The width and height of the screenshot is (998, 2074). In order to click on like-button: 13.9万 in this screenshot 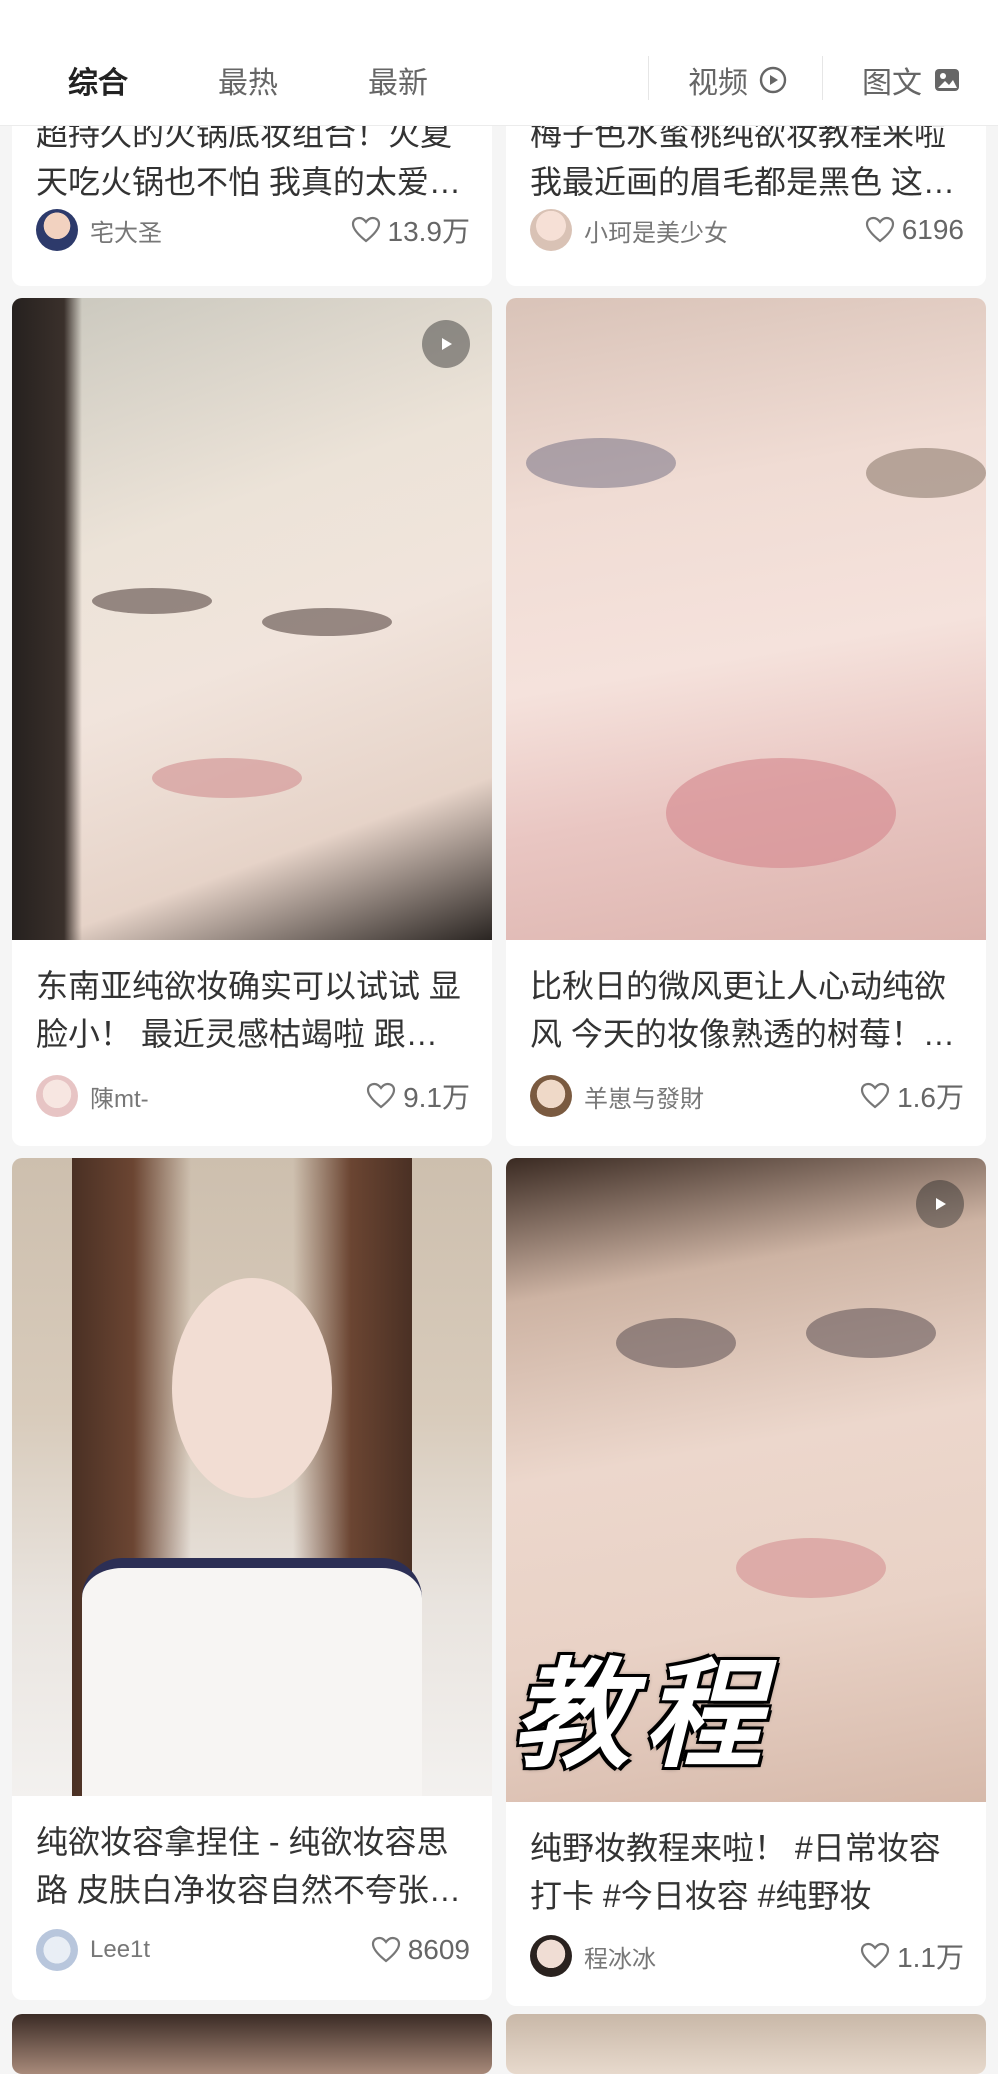, I will do `click(410, 230)`.